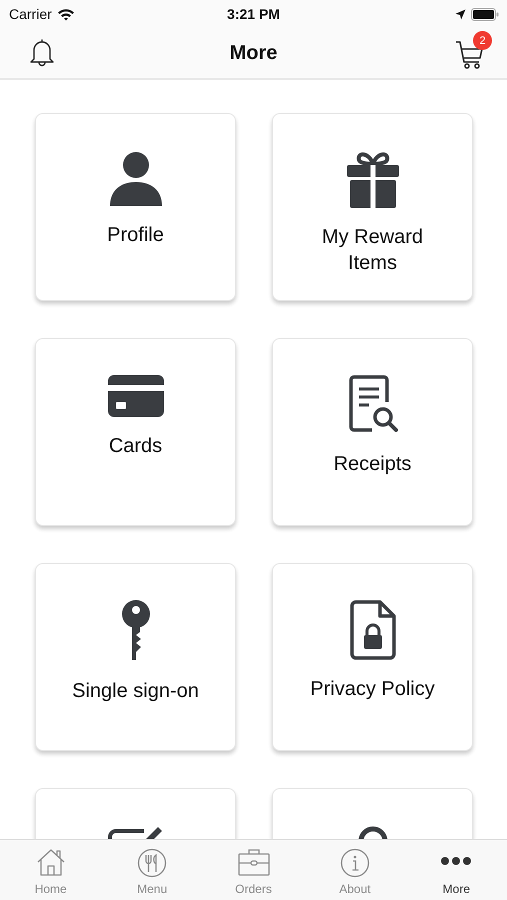 The image size is (507, 900). Describe the element at coordinates (373, 179) in the screenshot. I see `gift-icon` at that location.